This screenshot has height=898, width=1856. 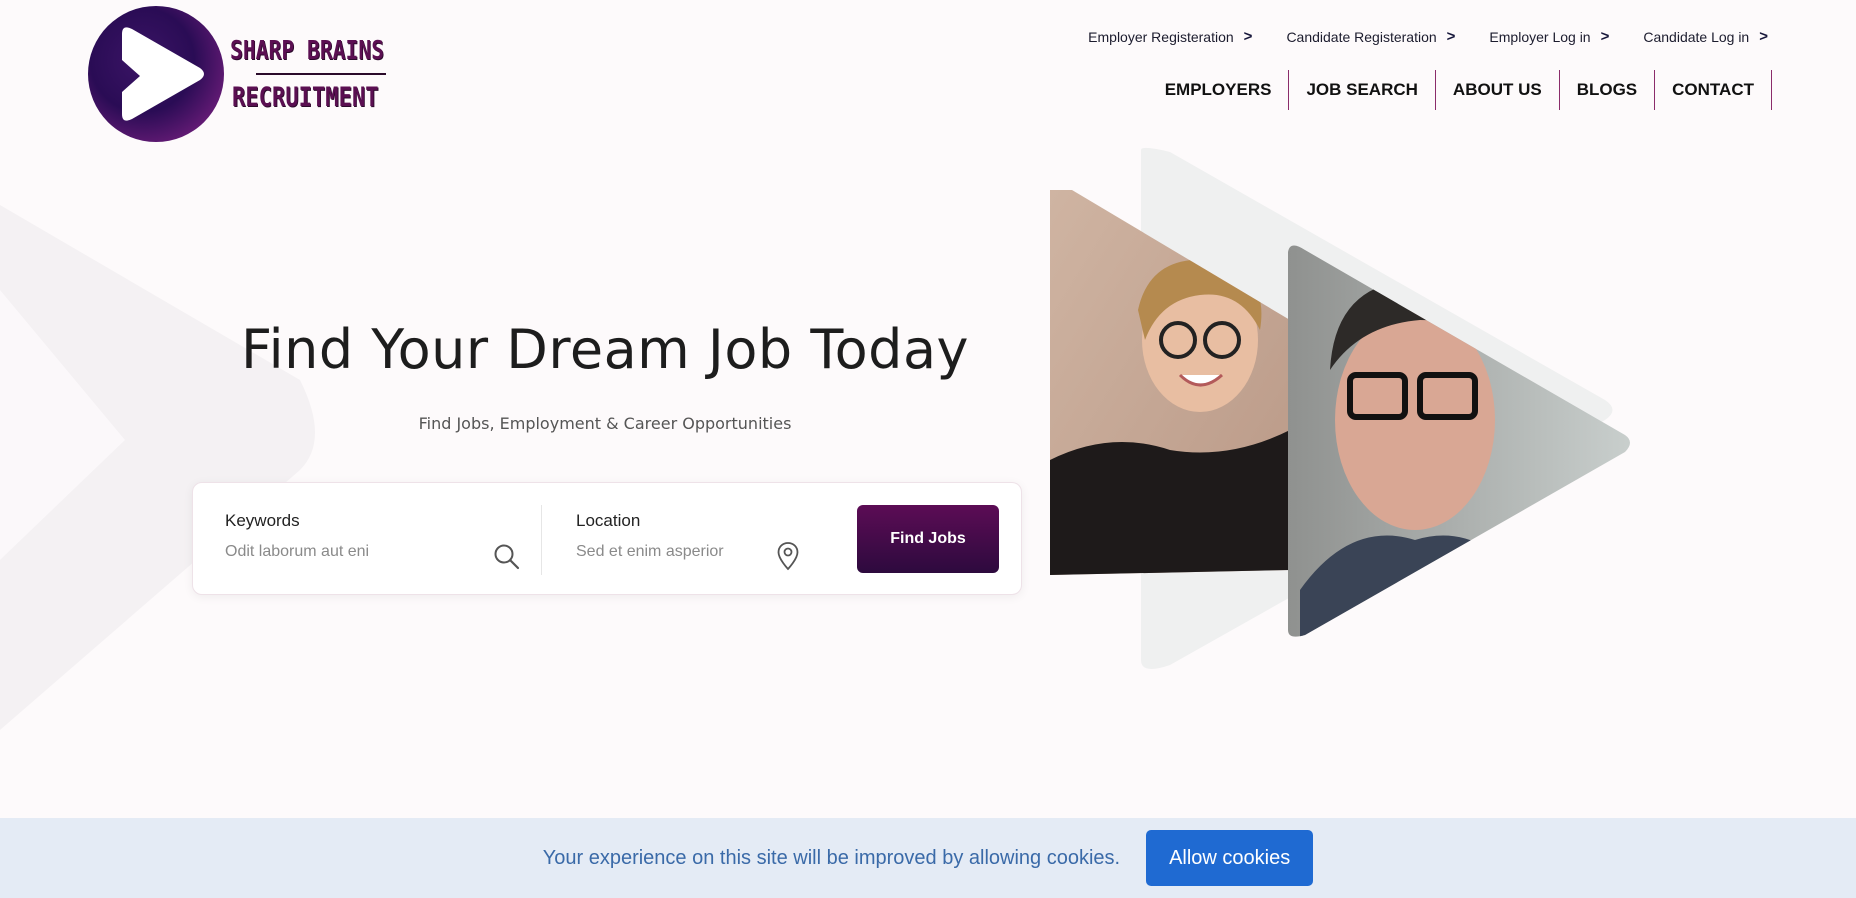 I want to click on find-jobs-button: Find Jobs, so click(x=928, y=539).